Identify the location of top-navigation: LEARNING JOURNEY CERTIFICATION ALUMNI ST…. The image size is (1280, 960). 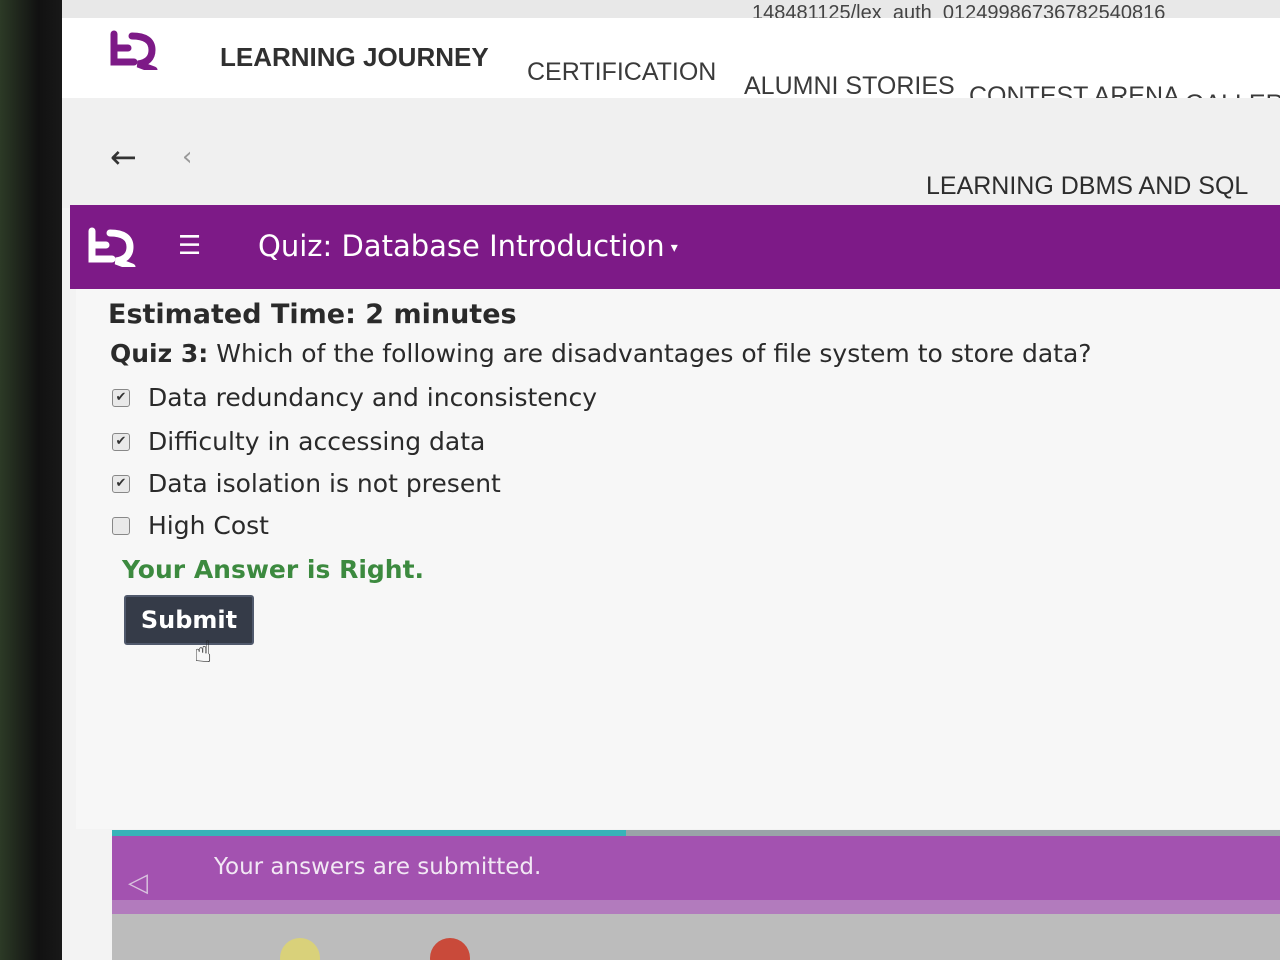
(671, 68).